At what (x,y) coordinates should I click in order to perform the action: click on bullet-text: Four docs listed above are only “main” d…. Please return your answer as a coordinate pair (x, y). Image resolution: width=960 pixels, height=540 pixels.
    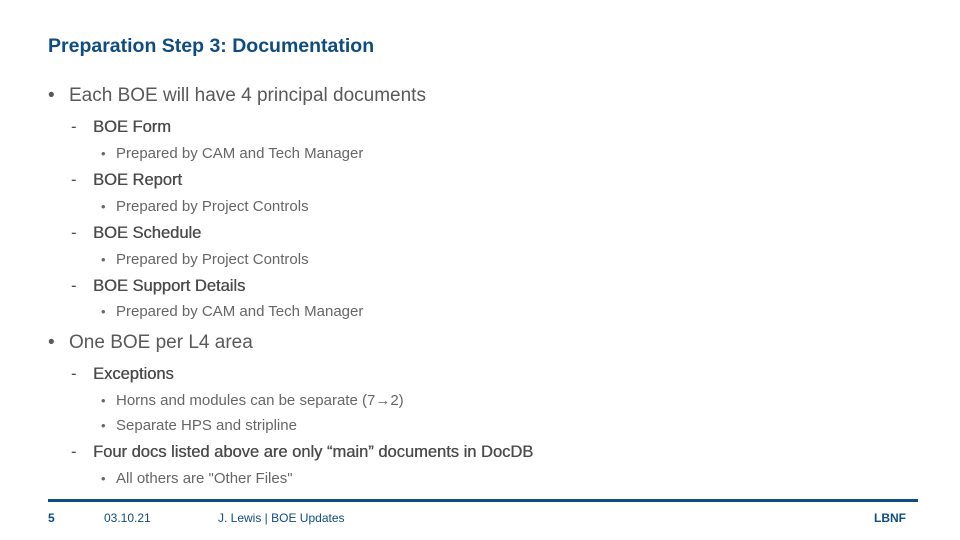
    Looking at the image, I should click on (313, 452).